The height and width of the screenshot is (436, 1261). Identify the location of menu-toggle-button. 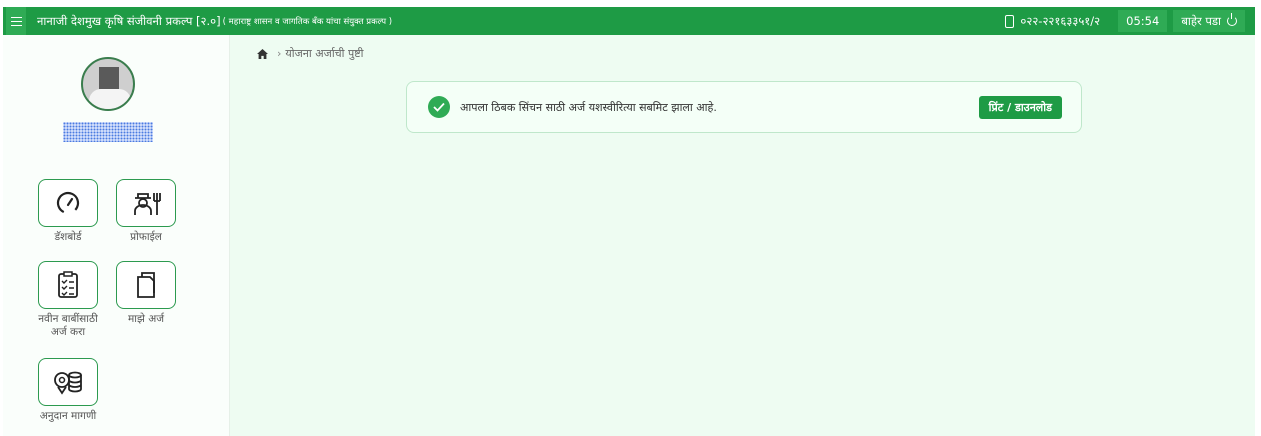
(16, 21).